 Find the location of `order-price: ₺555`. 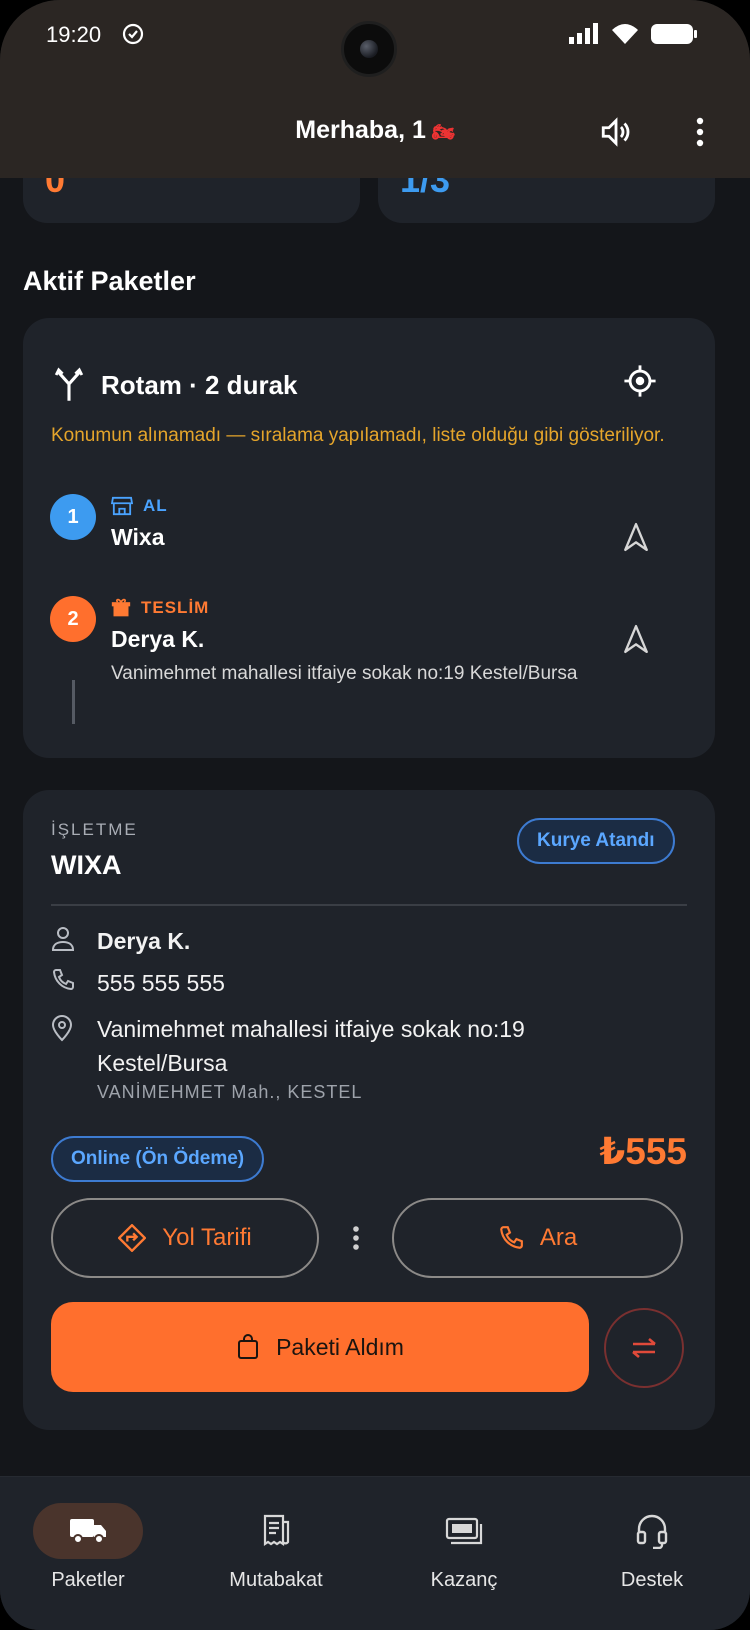

order-price: ₺555 is located at coordinates (643, 1151).